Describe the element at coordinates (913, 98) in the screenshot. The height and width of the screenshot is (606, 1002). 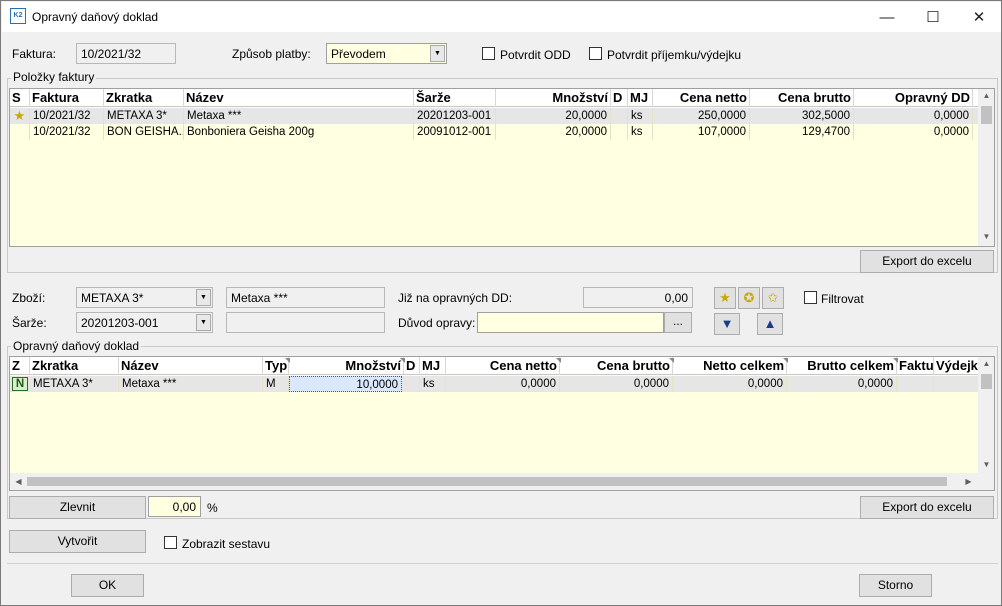
I see `col-opravny-dd: Opravný DD` at that location.